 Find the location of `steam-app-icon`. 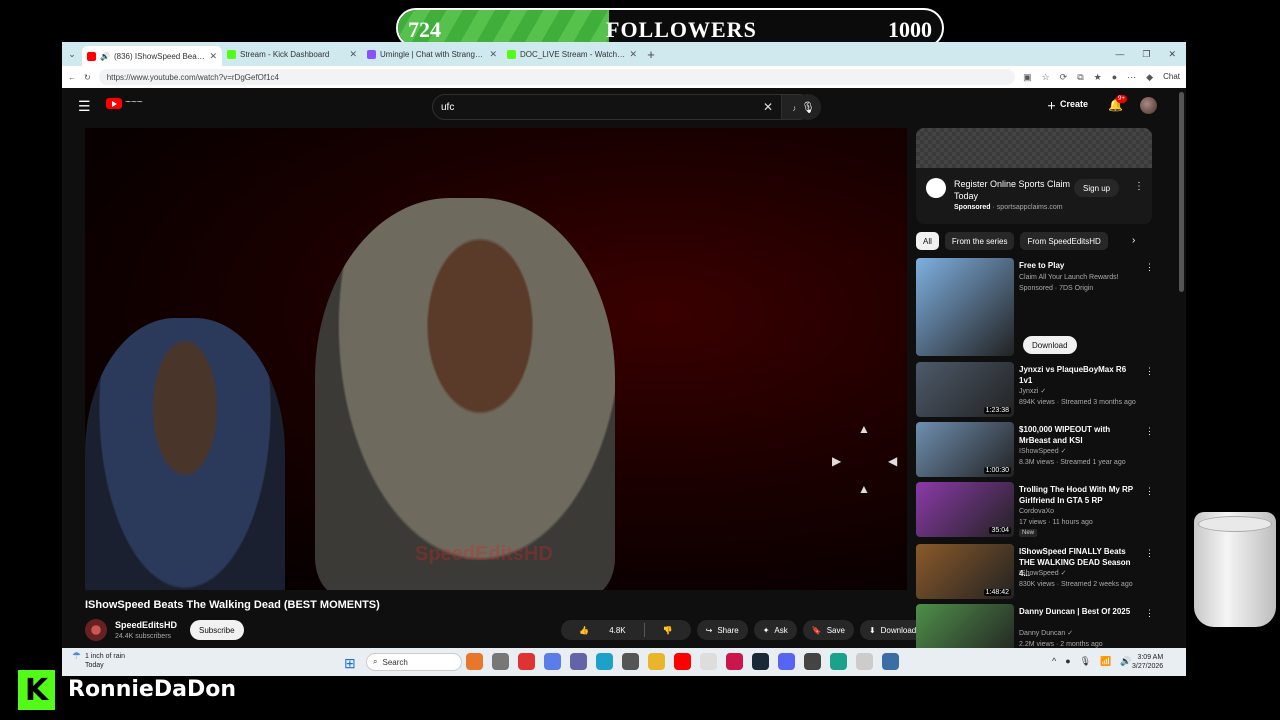

steam-app-icon is located at coordinates (760, 661).